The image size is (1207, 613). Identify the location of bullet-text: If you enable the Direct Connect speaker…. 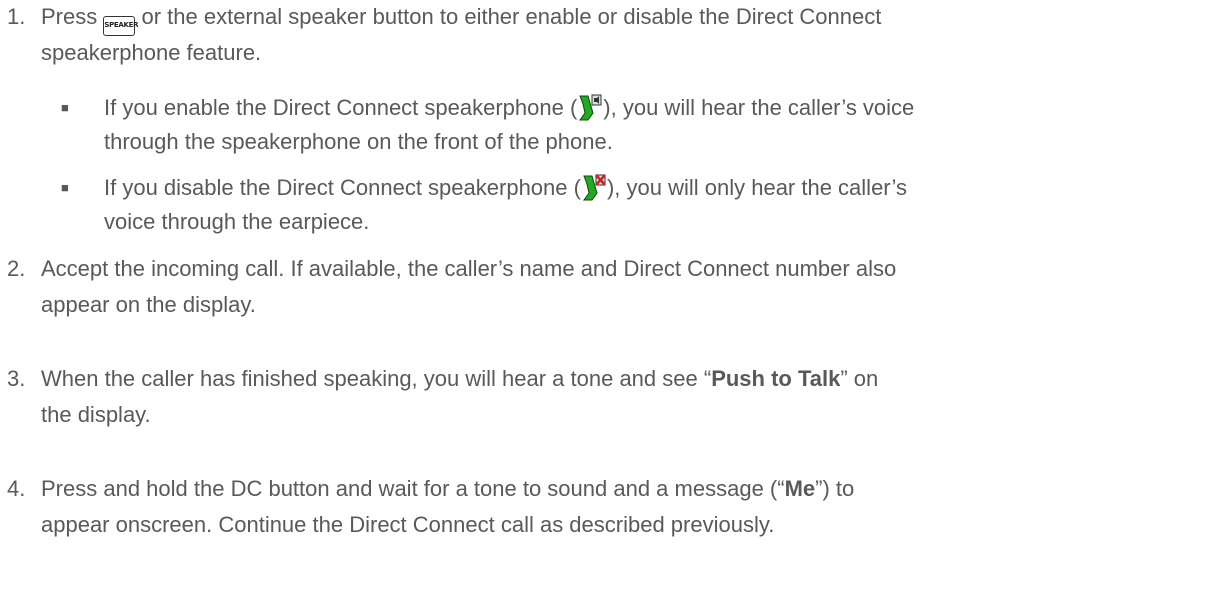
(509, 107).